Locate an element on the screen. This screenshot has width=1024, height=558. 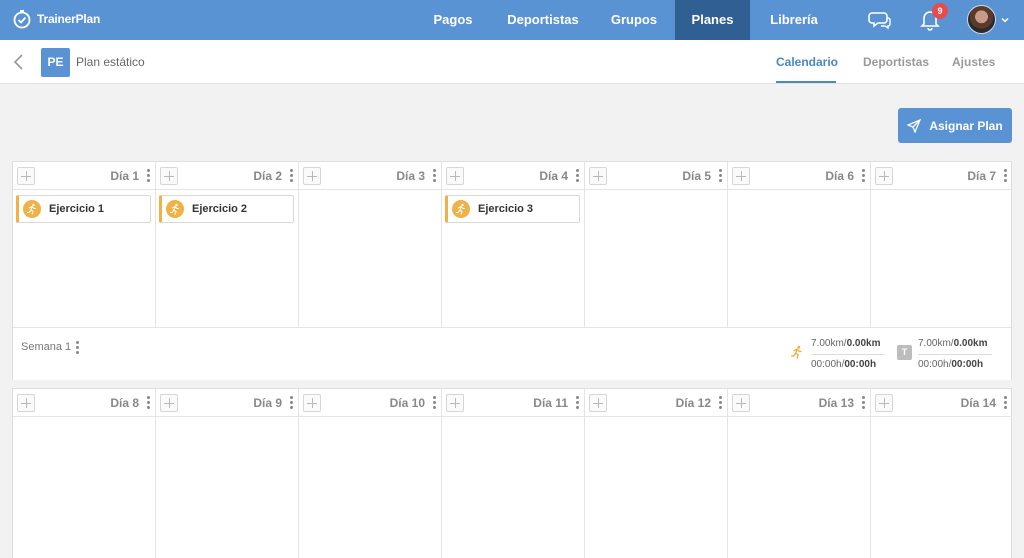
day-label: Día 2 is located at coordinates (267, 176).